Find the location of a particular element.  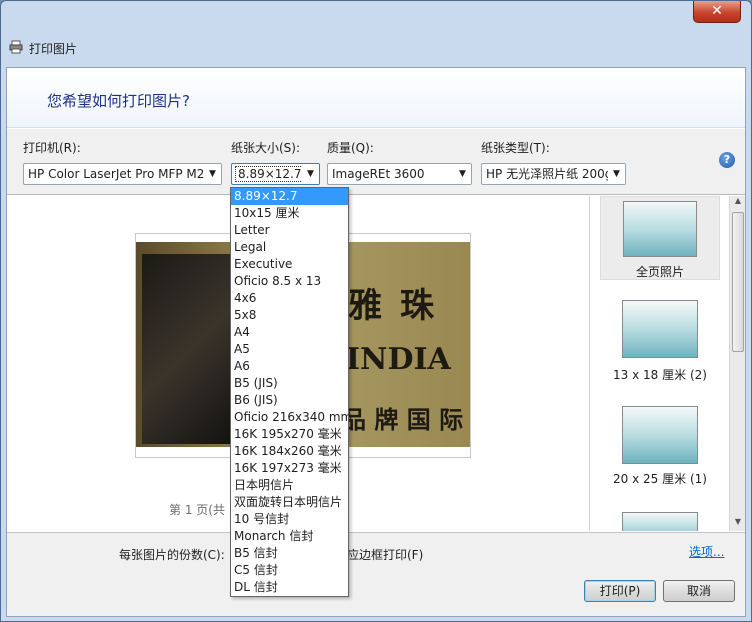

paper-type-select: HP 无光泽照片纸 200g ▼ is located at coordinates (553, 174).